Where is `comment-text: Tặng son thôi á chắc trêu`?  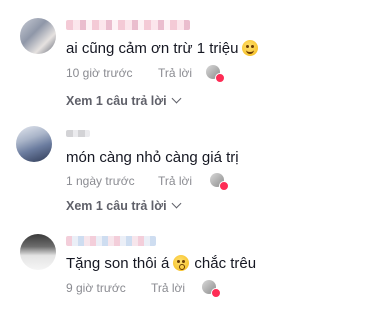 comment-text: Tặng son thôi á chắc trêu is located at coordinates (161, 264).